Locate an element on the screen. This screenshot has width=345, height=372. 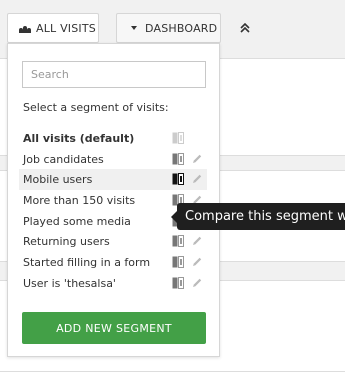
segment-item: Started filling in a form is located at coordinates (113, 262).